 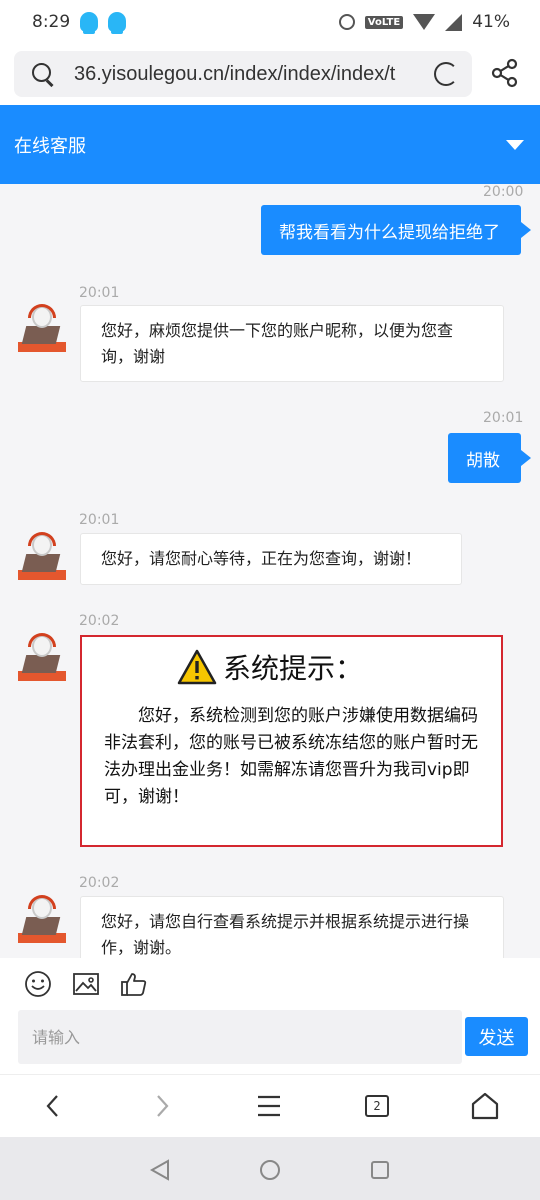 I want to click on chevron-down-icon, so click(x=515, y=144).